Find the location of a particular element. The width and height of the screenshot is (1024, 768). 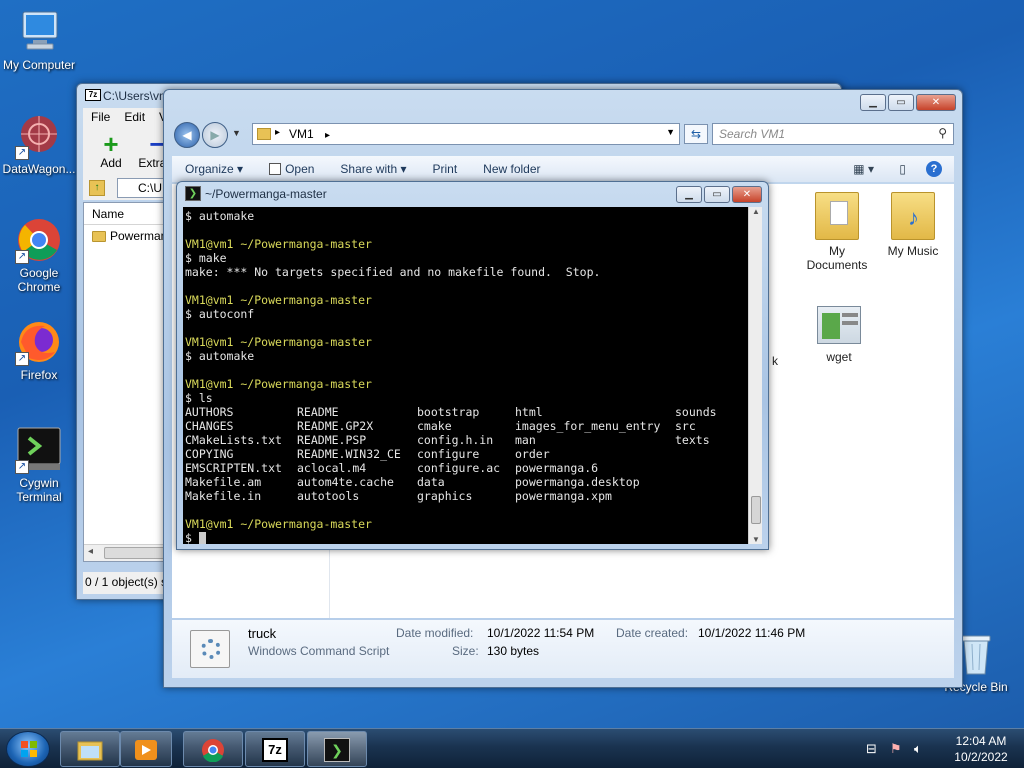

taskbar-explorer-button is located at coordinates (90, 749).